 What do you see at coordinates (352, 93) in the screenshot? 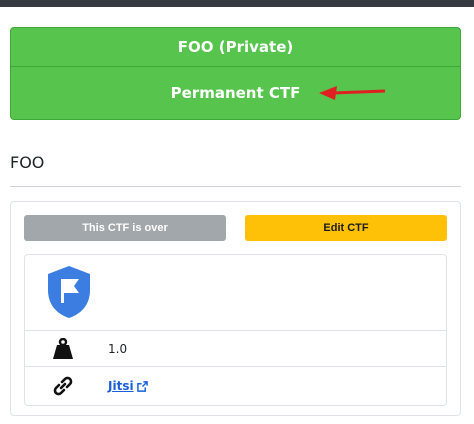
I see `red-arrow-annotation` at bounding box center [352, 93].